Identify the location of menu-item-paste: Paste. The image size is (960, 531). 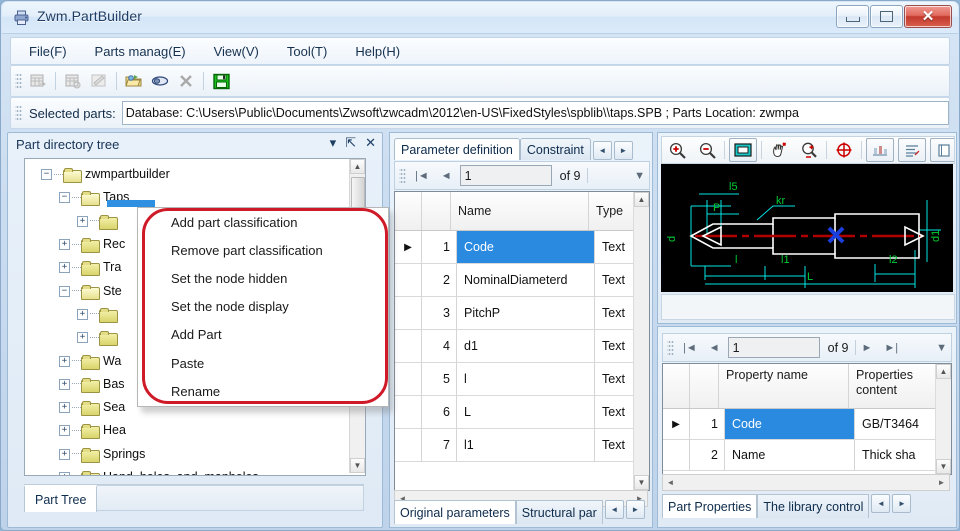
(263, 363).